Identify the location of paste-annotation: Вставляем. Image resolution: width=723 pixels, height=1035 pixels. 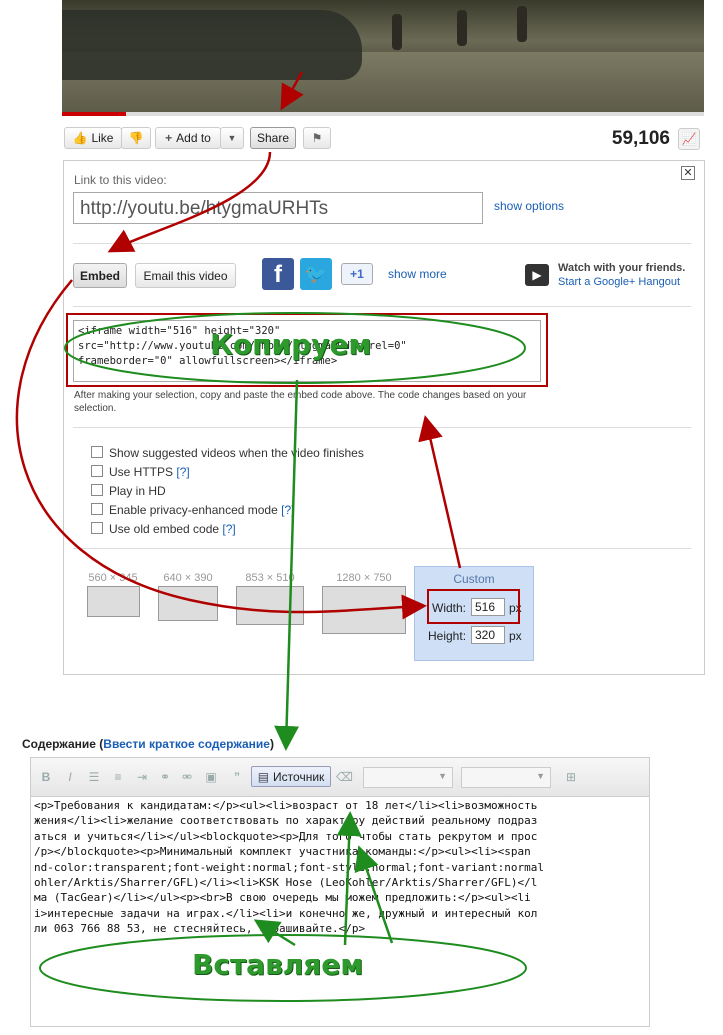
(278, 964).